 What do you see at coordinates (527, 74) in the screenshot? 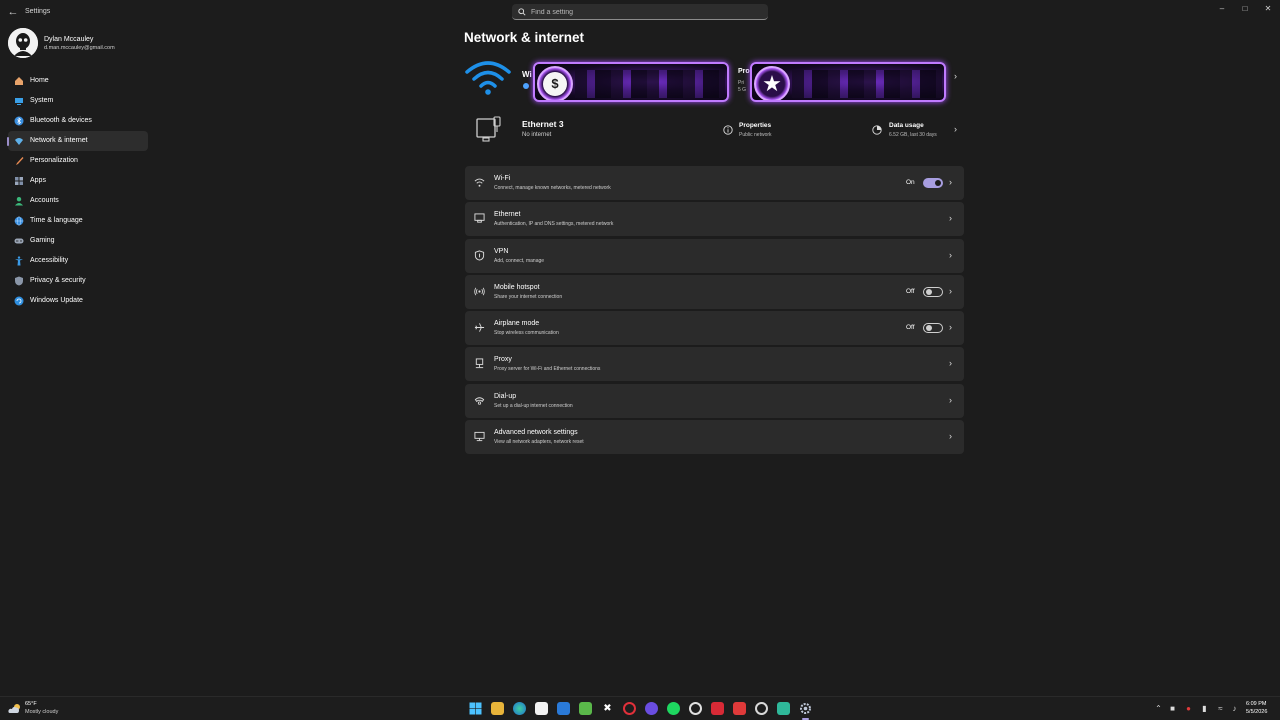
I see `wifi-network-label: Wi` at bounding box center [527, 74].